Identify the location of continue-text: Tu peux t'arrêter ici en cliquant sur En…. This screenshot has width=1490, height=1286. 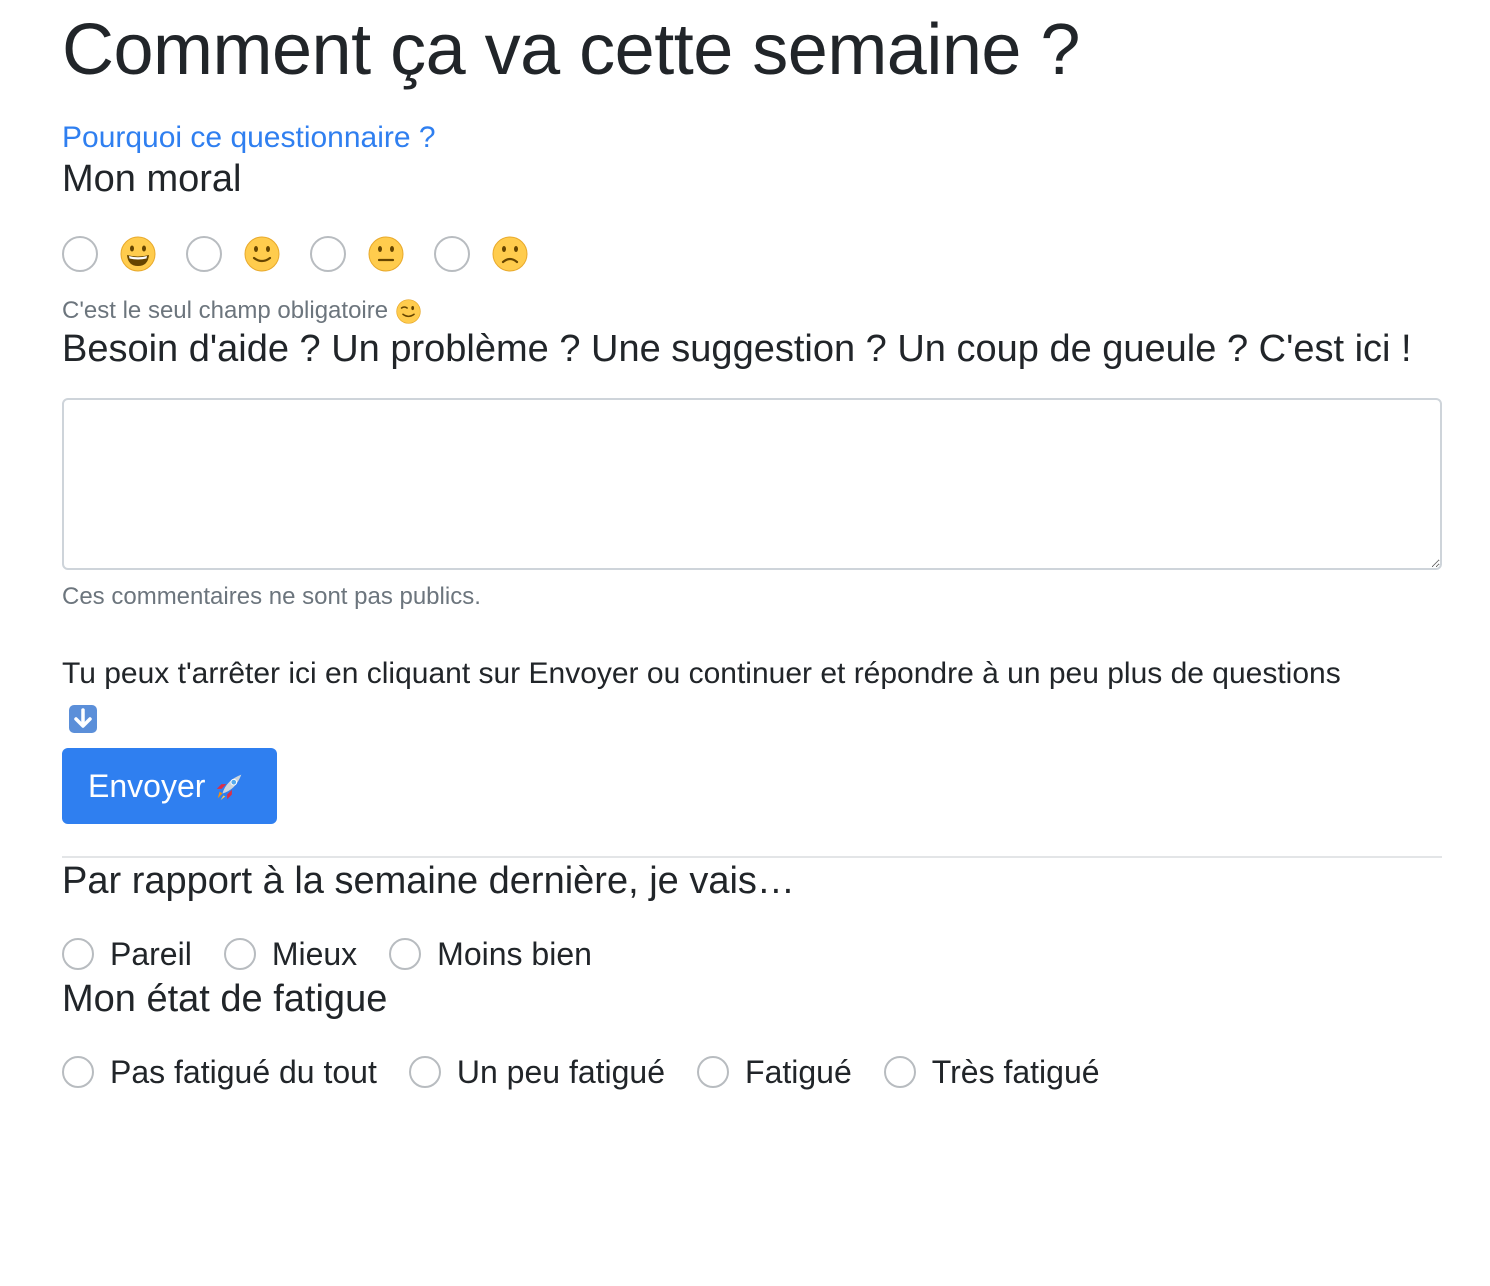
(701, 673).